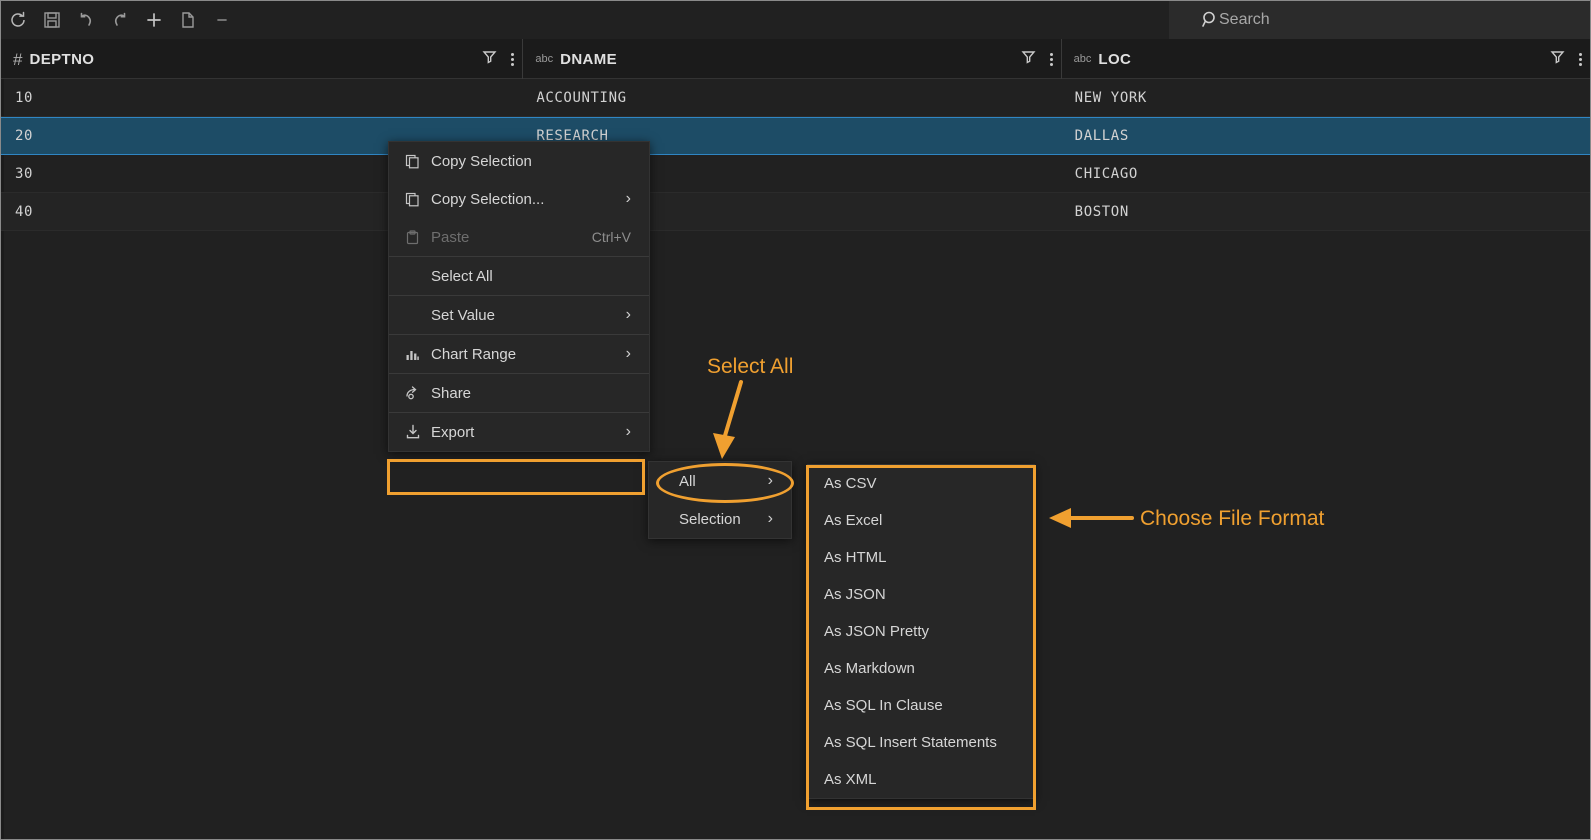 This screenshot has height=840, width=1591. I want to click on table-row: 10 ACCOUNTING NEW YORK, so click(795, 98).